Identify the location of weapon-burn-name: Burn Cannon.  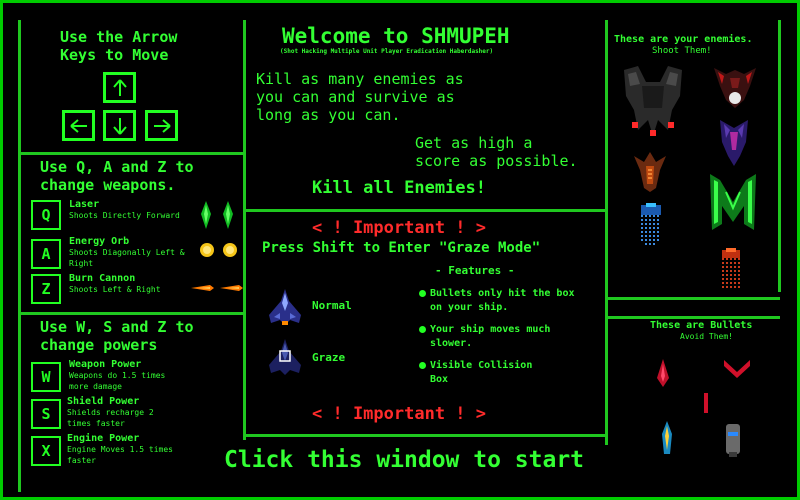
(102, 278).